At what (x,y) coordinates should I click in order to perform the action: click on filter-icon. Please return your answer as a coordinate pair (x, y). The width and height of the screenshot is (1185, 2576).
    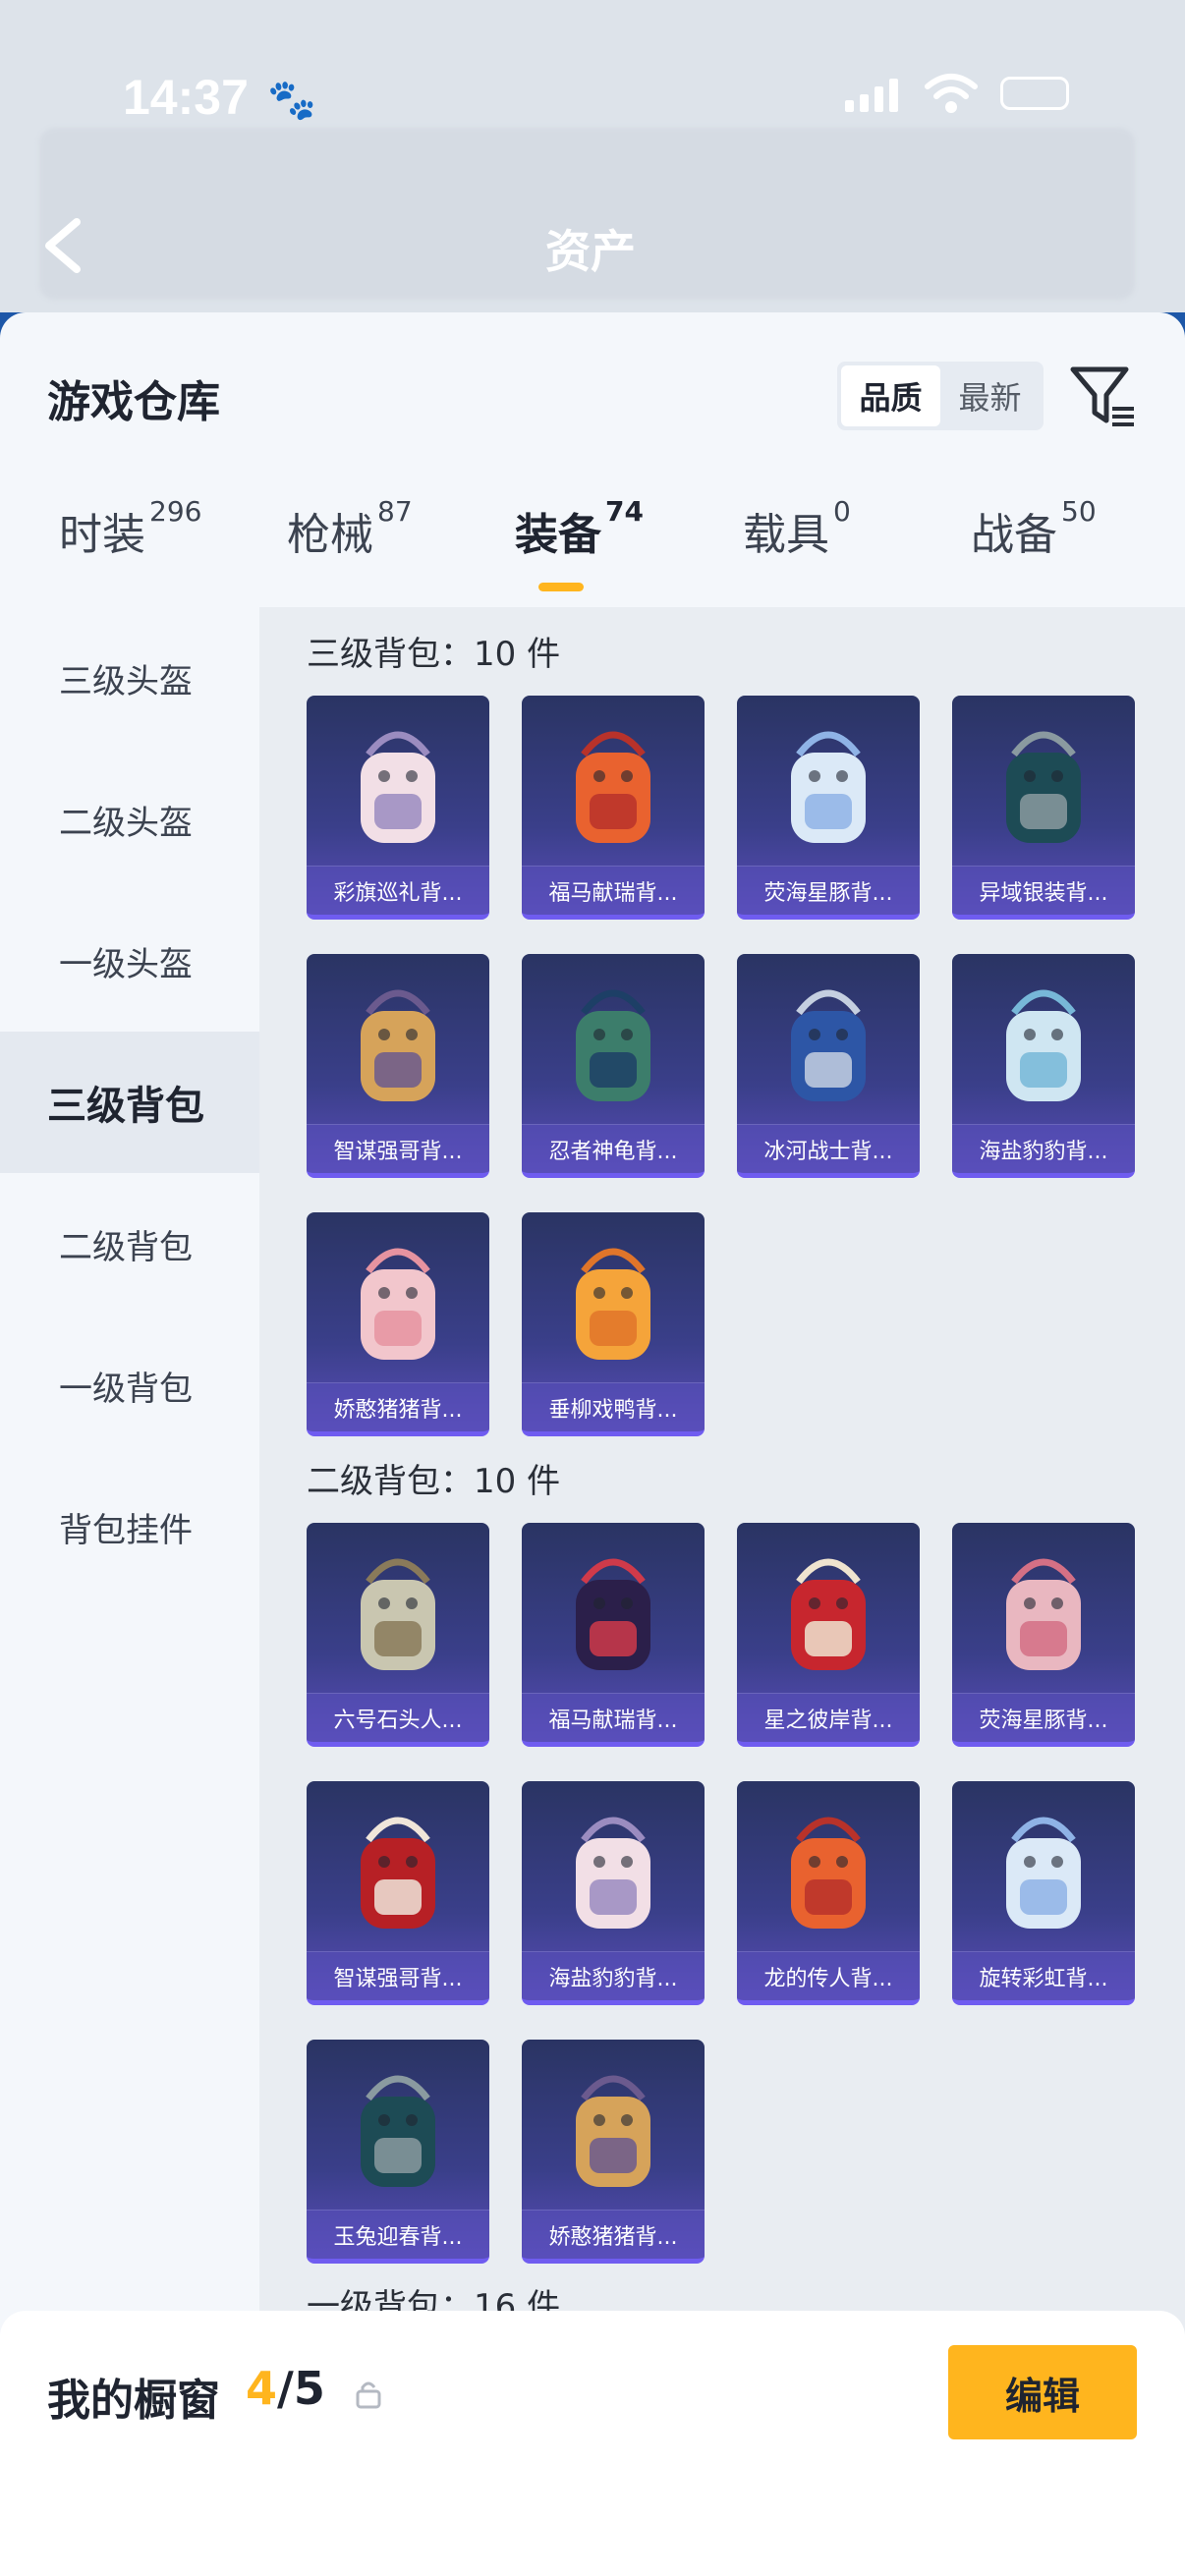
    Looking at the image, I should click on (1104, 396).